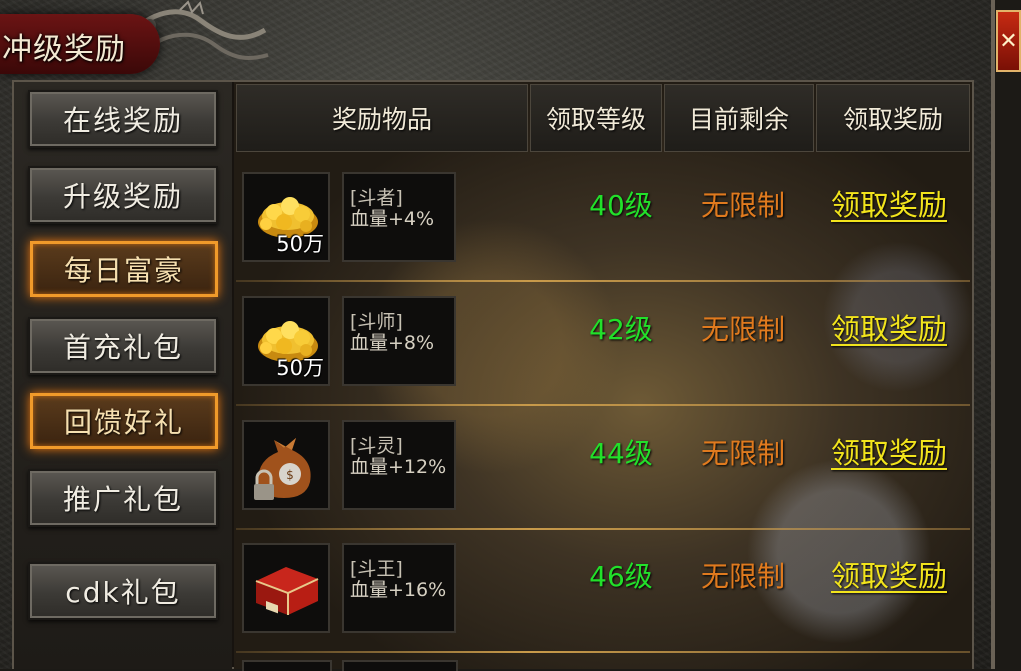 This screenshot has width=1021, height=671. What do you see at coordinates (123, 195) in the screenshot?
I see `sidebar-item-level-reward: 升级奖励` at bounding box center [123, 195].